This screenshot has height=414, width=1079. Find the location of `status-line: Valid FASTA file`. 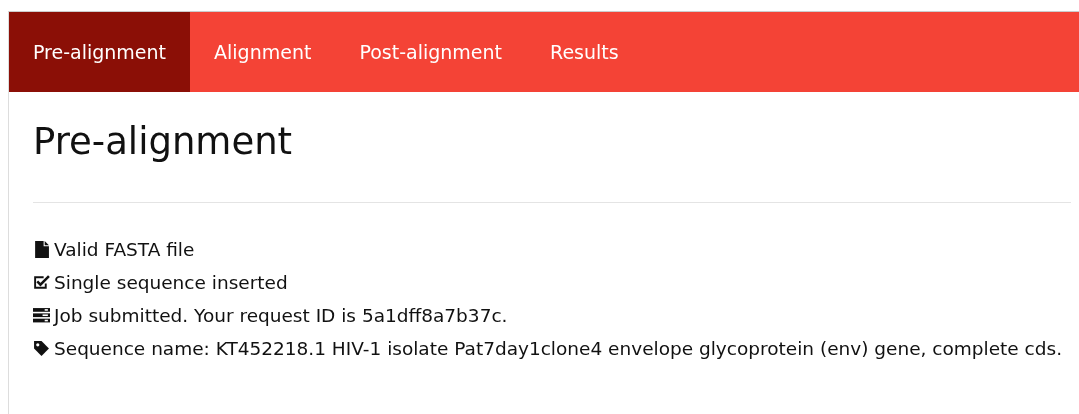

status-line: Valid FASTA file is located at coordinates (552, 249).